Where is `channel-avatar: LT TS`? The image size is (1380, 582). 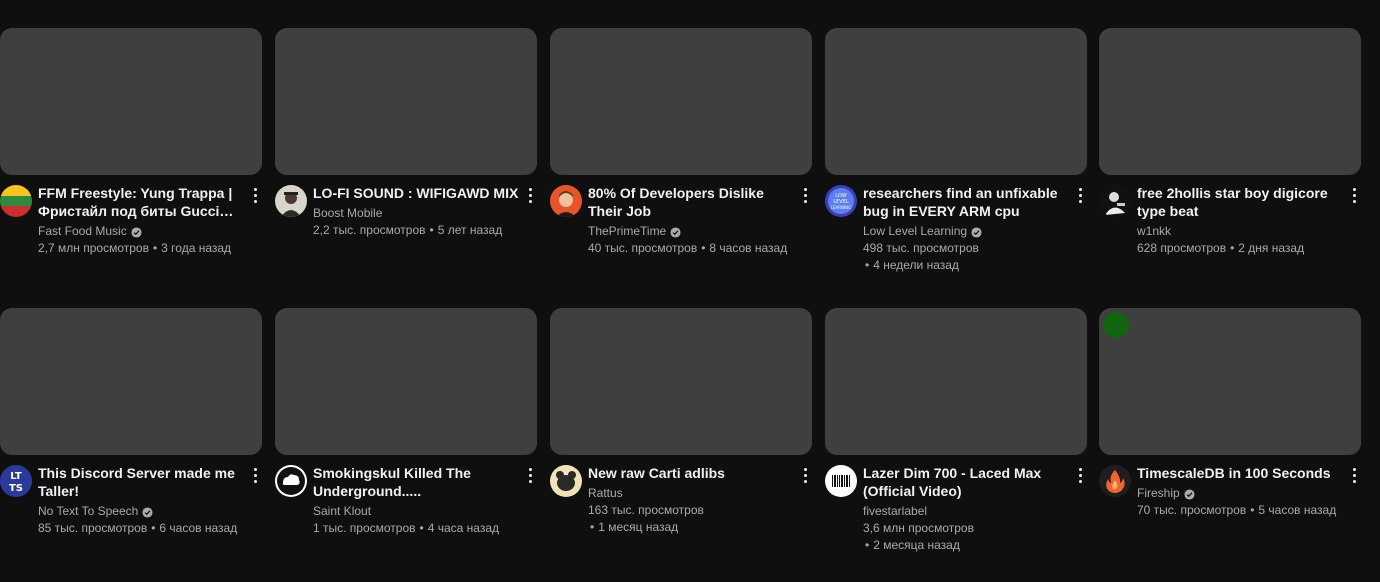
channel-avatar: LT TS is located at coordinates (16, 481).